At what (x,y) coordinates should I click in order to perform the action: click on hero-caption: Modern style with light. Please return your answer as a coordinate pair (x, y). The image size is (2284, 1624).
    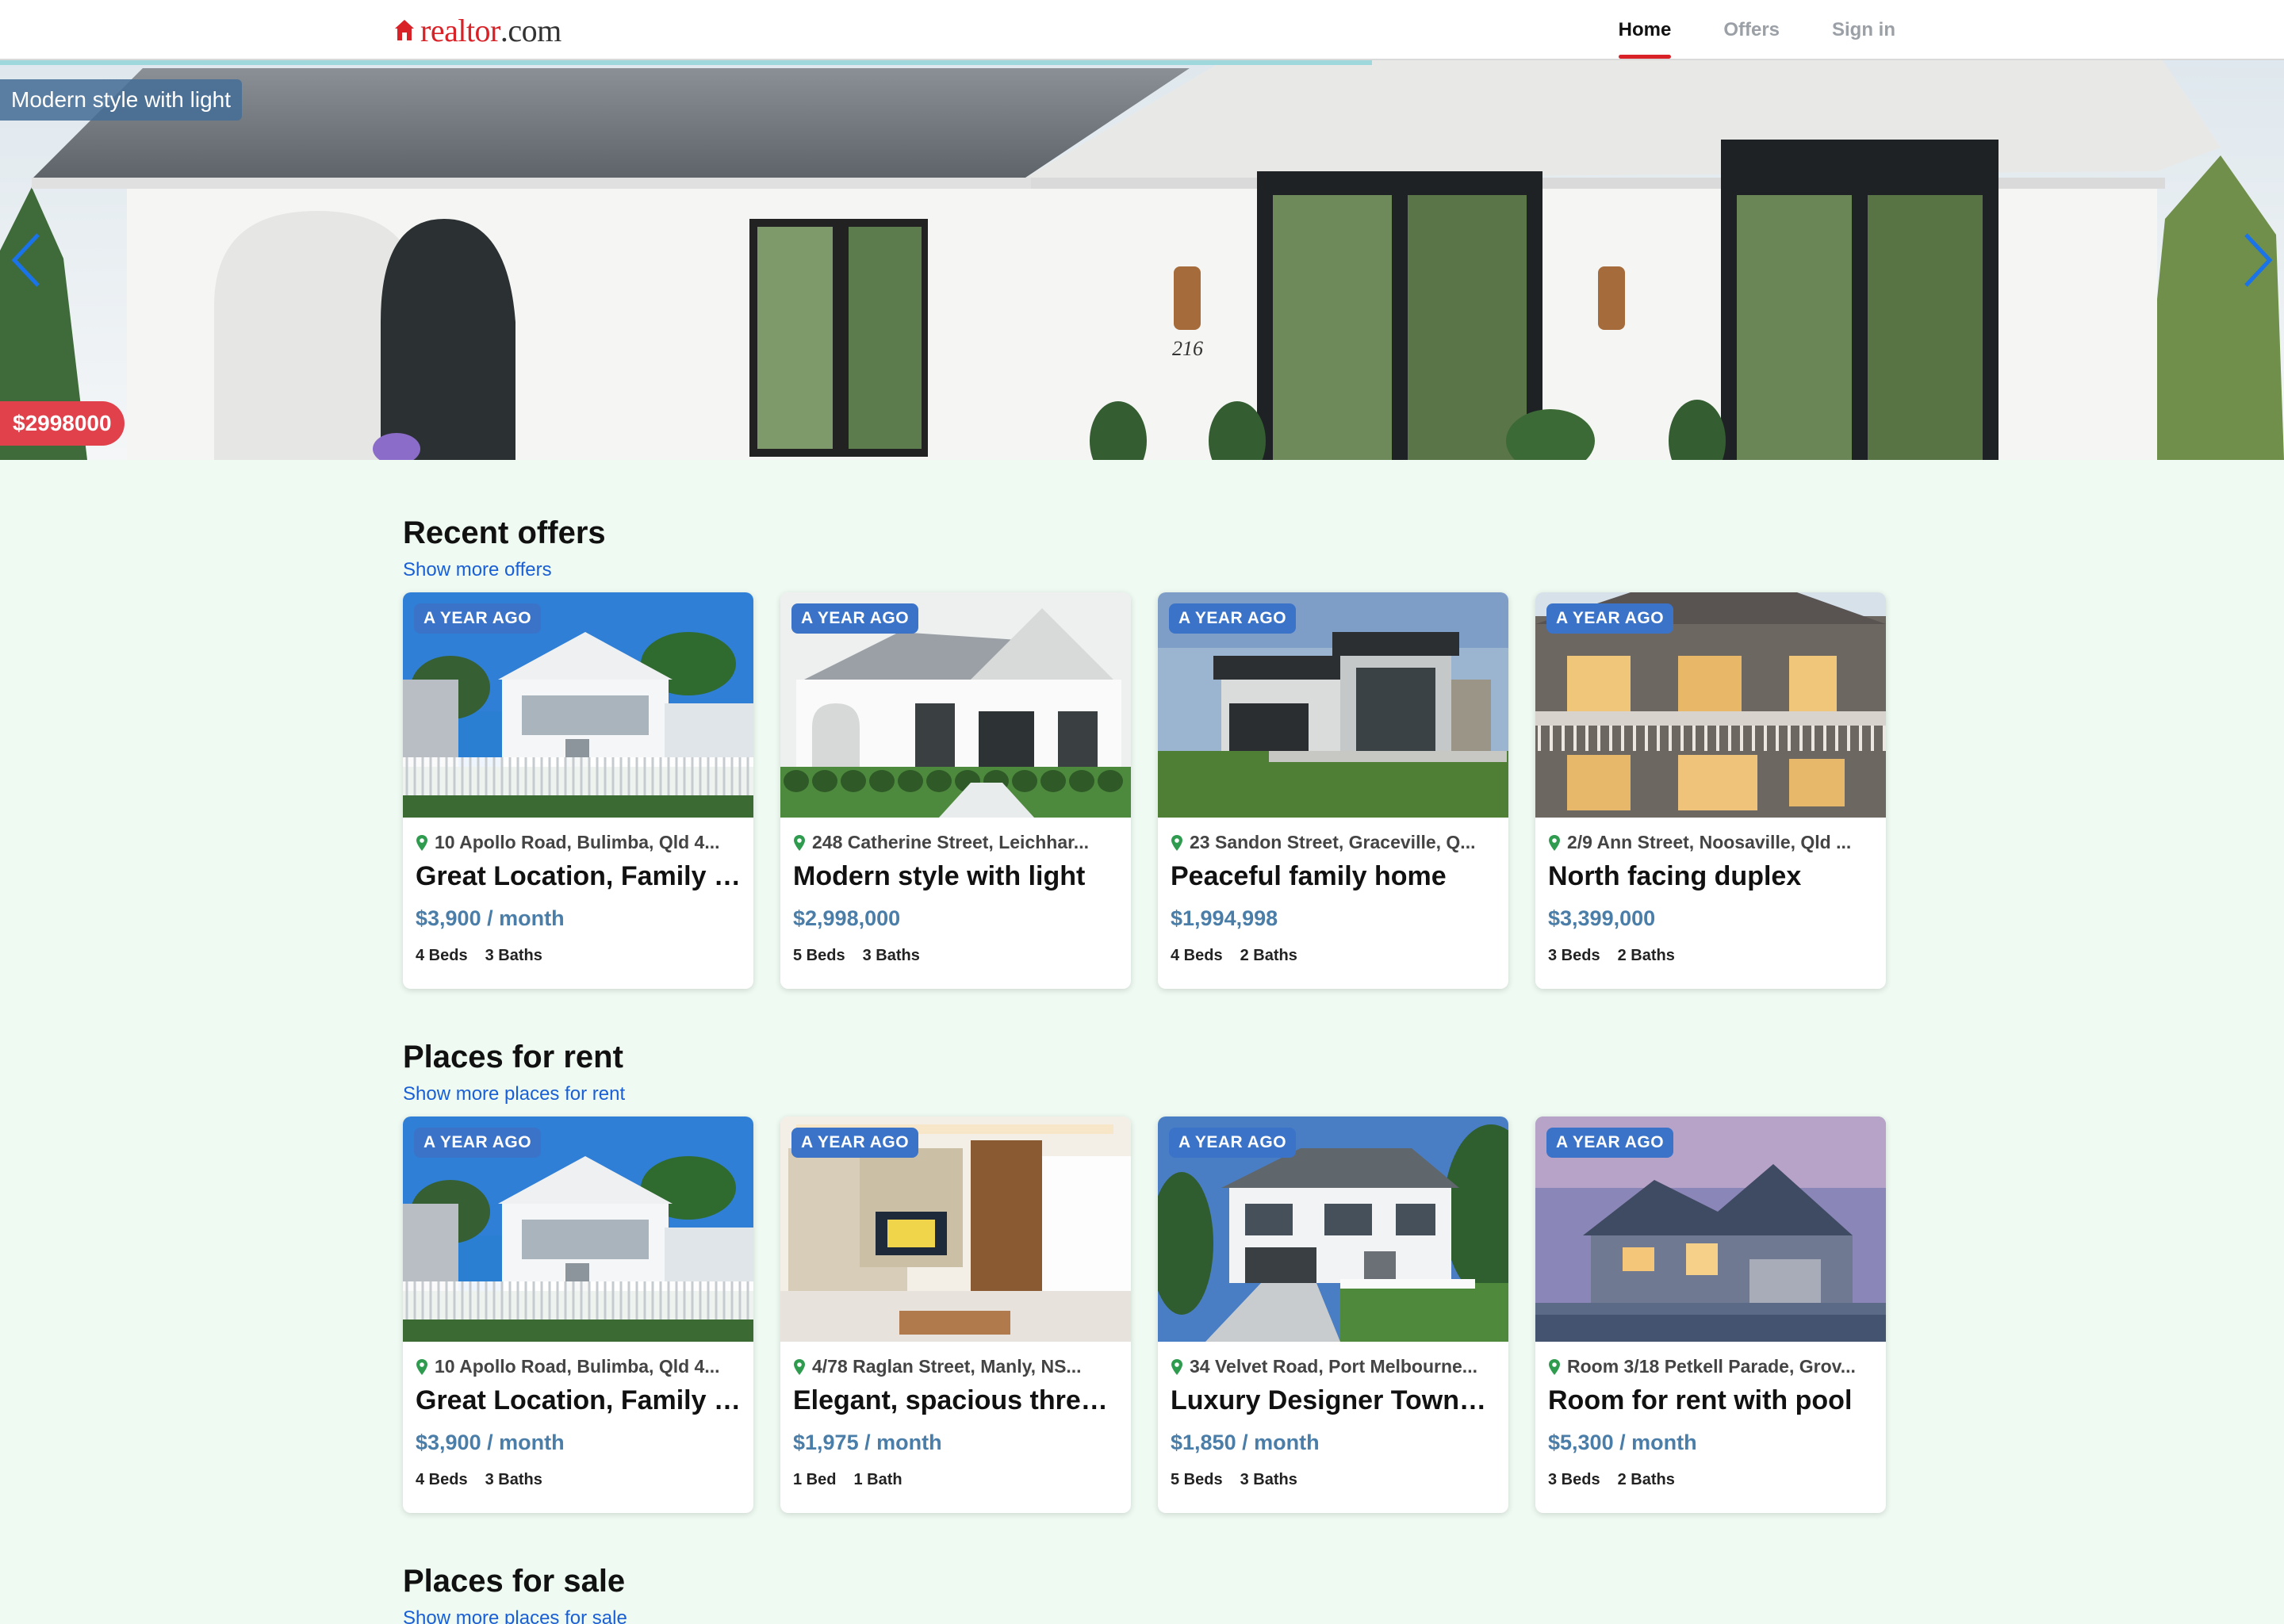
    Looking at the image, I should click on (121, 100).